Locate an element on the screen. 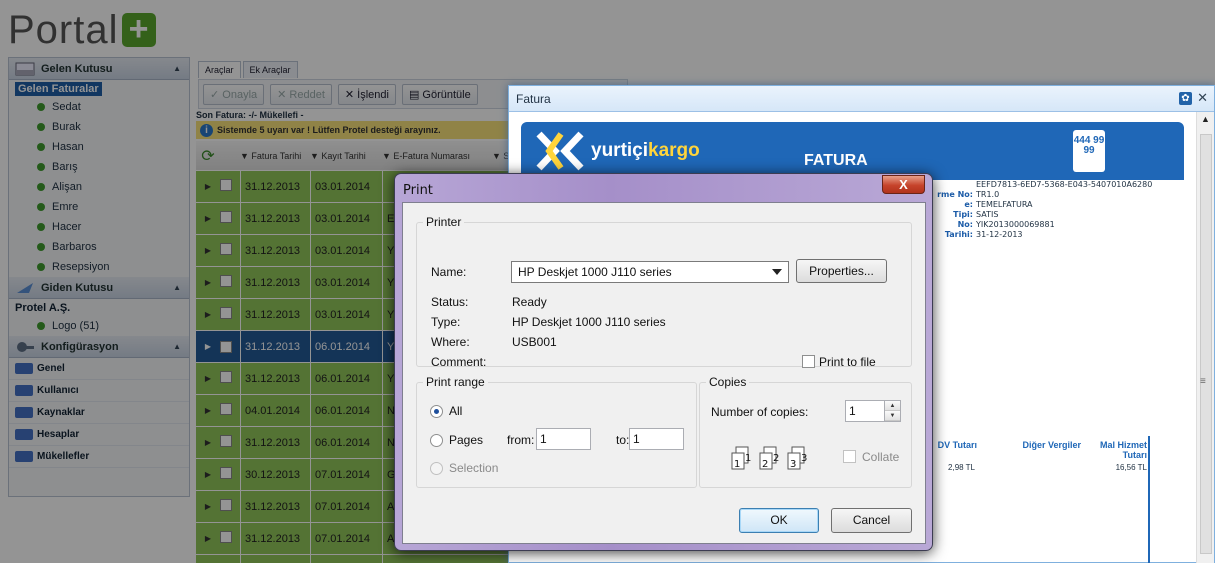 This screenshot has width=1215, height=563. where-label: Where: is located at coordinates (450, 342).